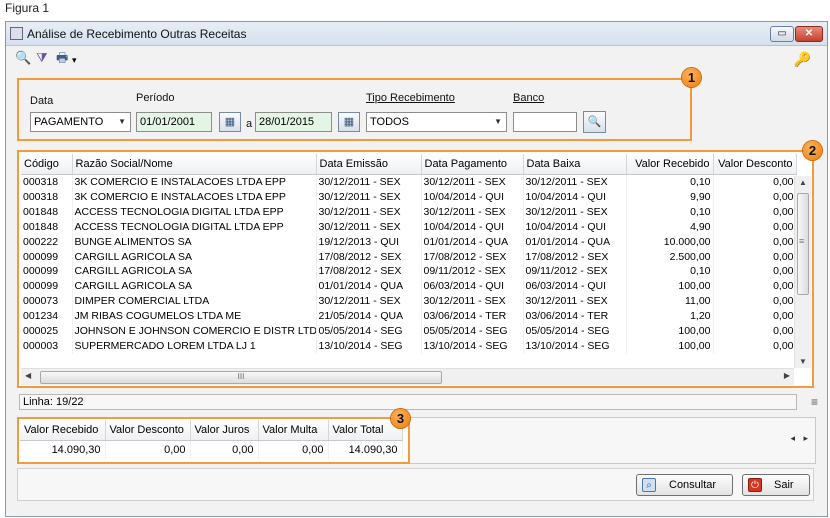  I want to click on menu-icon: ≡, so click(814, 402).